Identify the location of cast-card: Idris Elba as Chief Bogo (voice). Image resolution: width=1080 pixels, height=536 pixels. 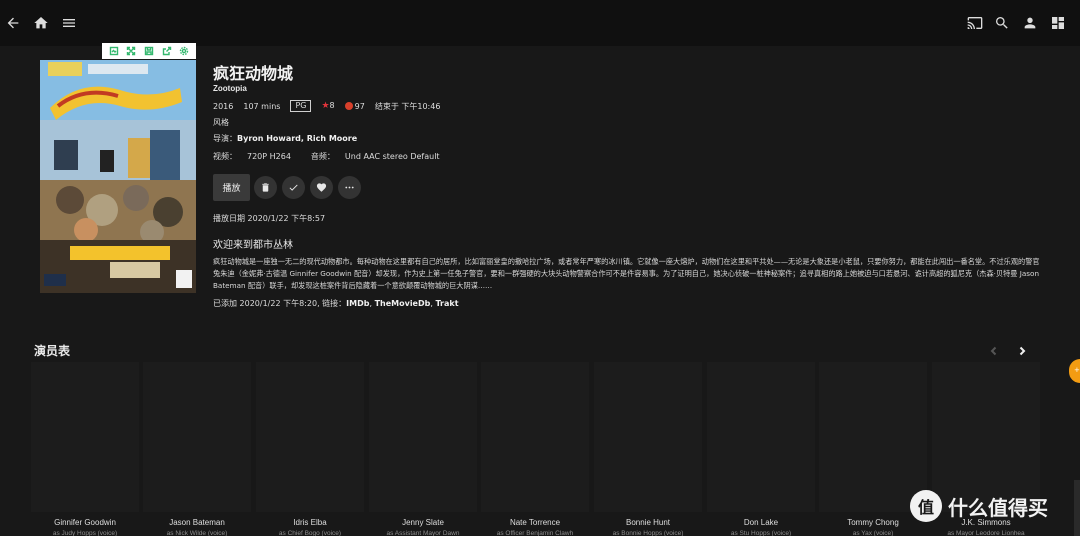
(310, 449).